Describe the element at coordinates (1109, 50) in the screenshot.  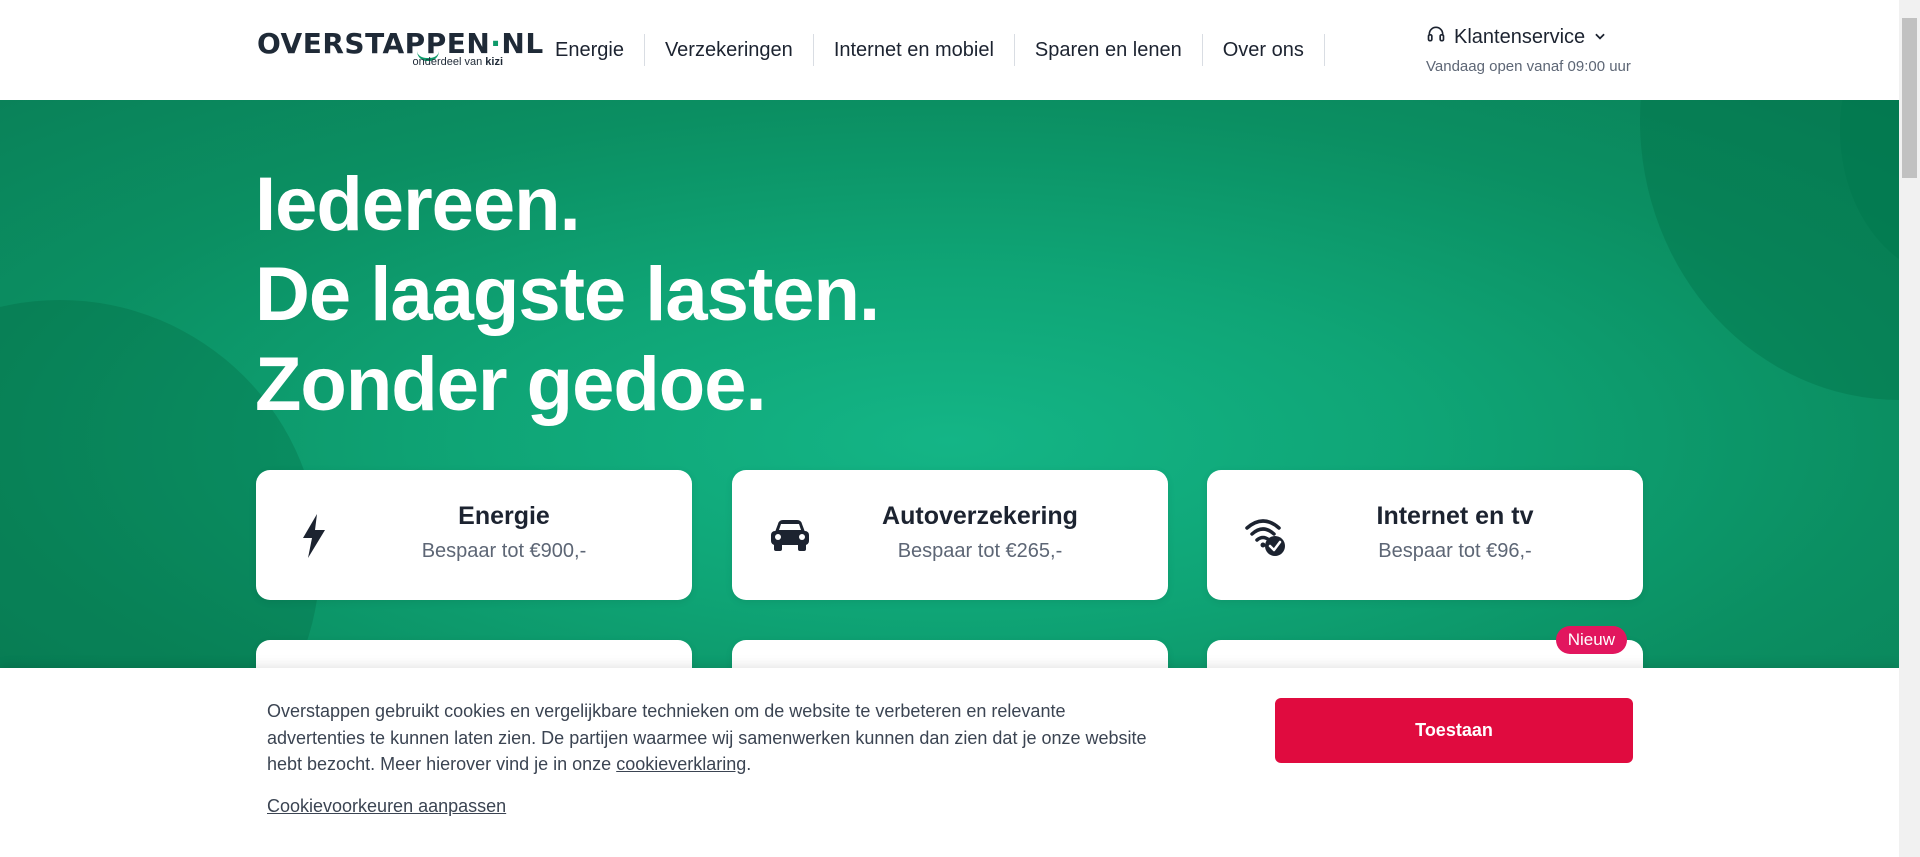
I see `nav-item-sparen-en-lenen: Sparen en lenen` at that location.